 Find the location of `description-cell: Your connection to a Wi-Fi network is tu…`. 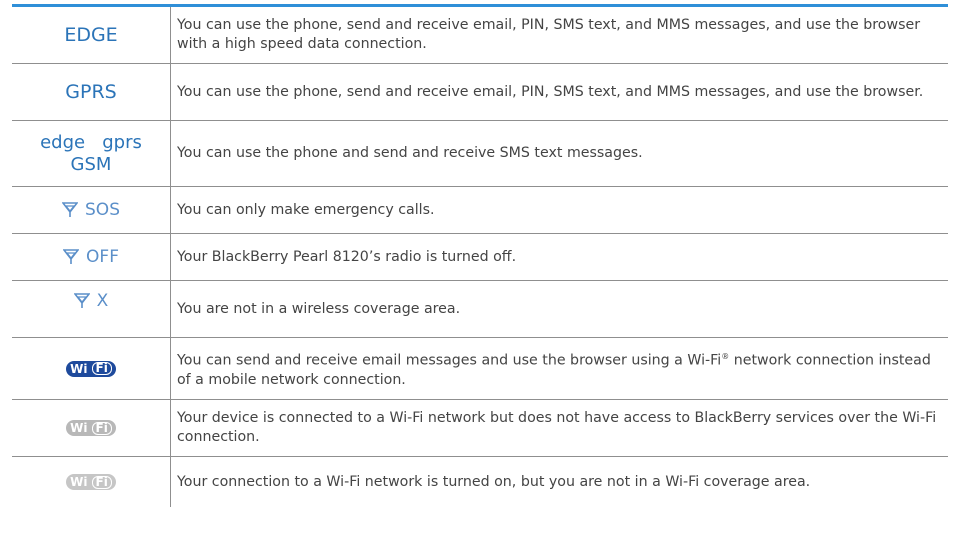

description-cell: Your connection to a Wi-Fi network is tu… is located at coordinates (559, 482).